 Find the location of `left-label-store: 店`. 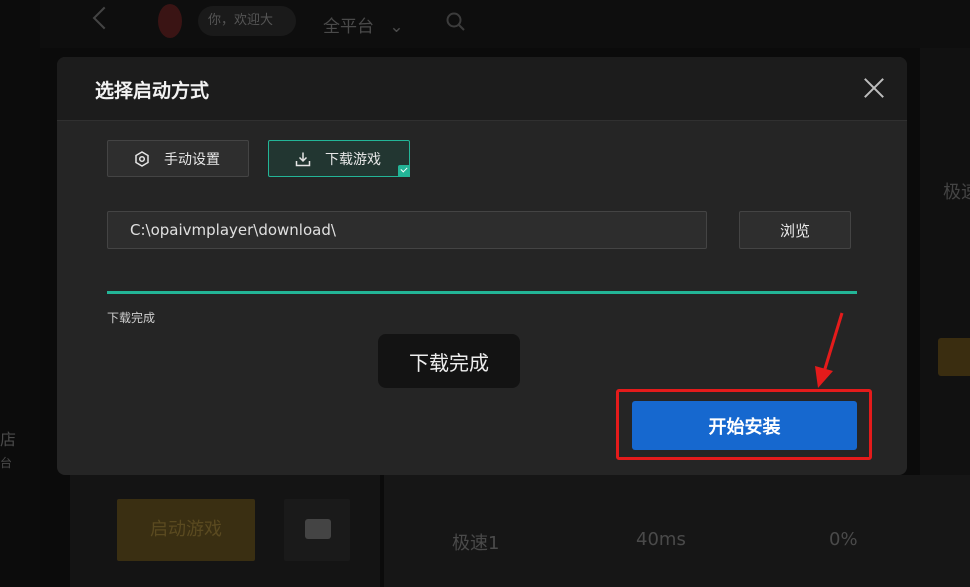

left-label-store: 店 is located at coordinates (8, 439).